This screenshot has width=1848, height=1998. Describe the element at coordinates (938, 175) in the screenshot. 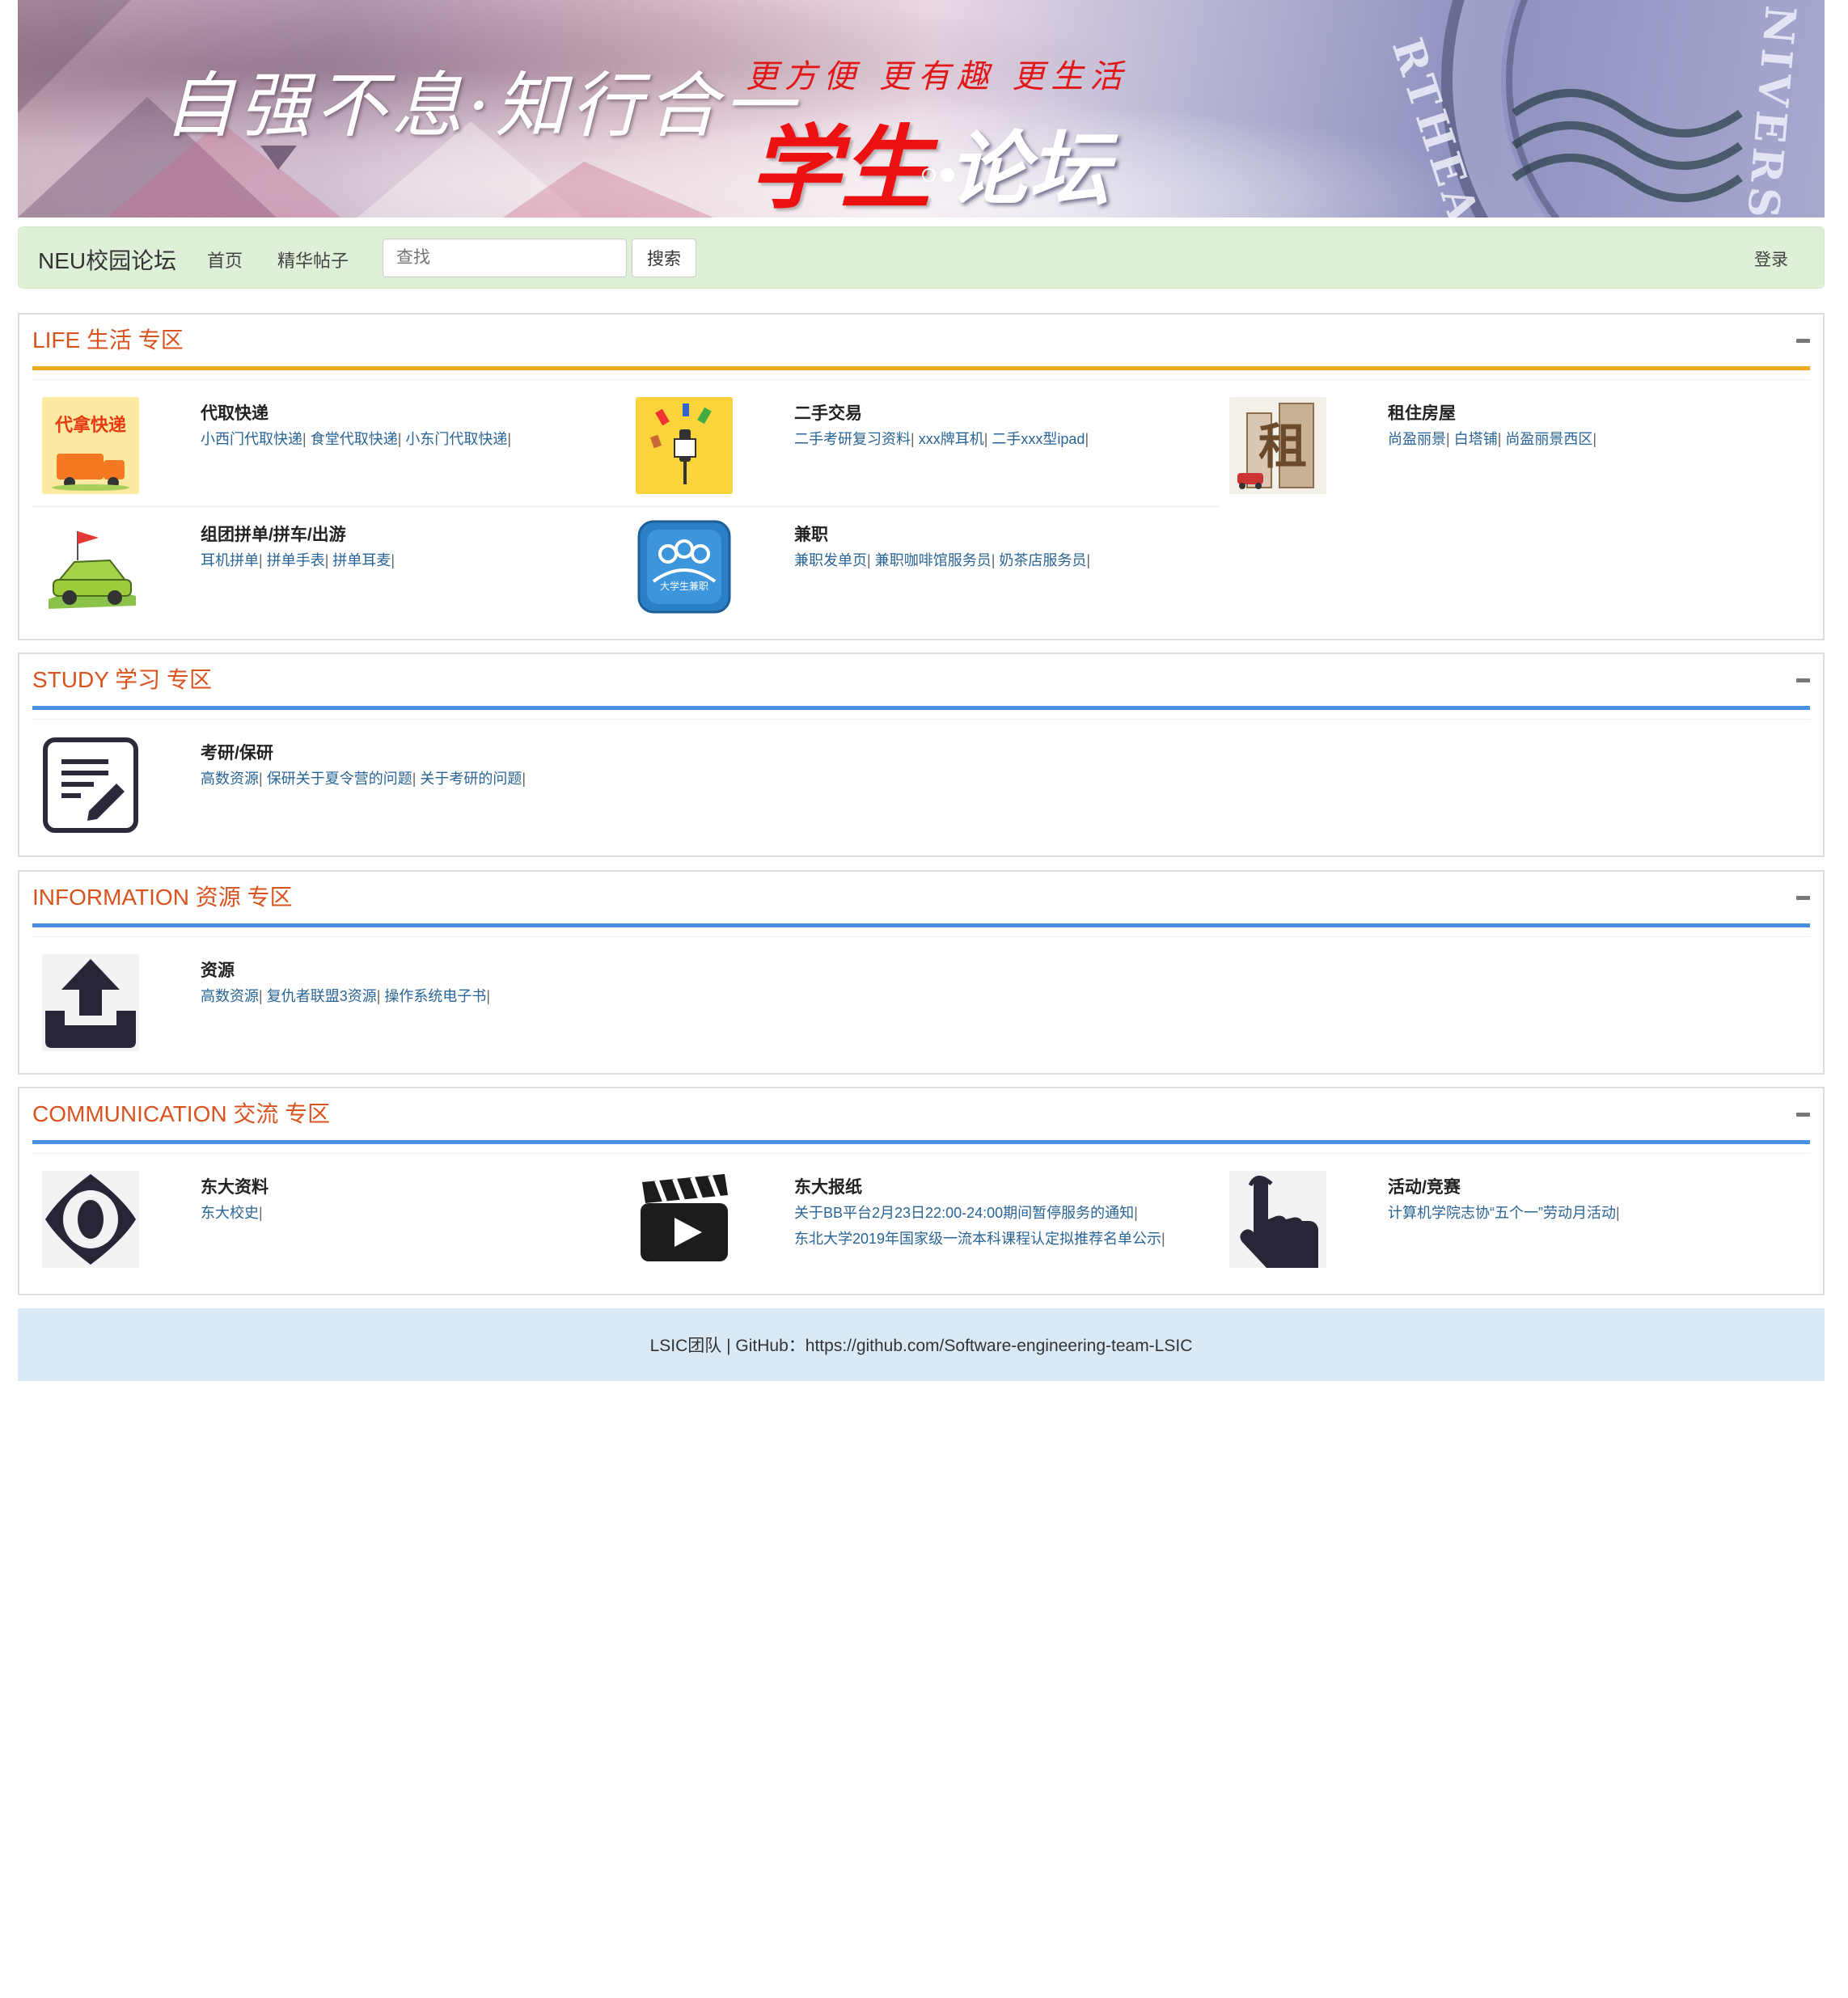

I see `carousel-indicators` at that location.